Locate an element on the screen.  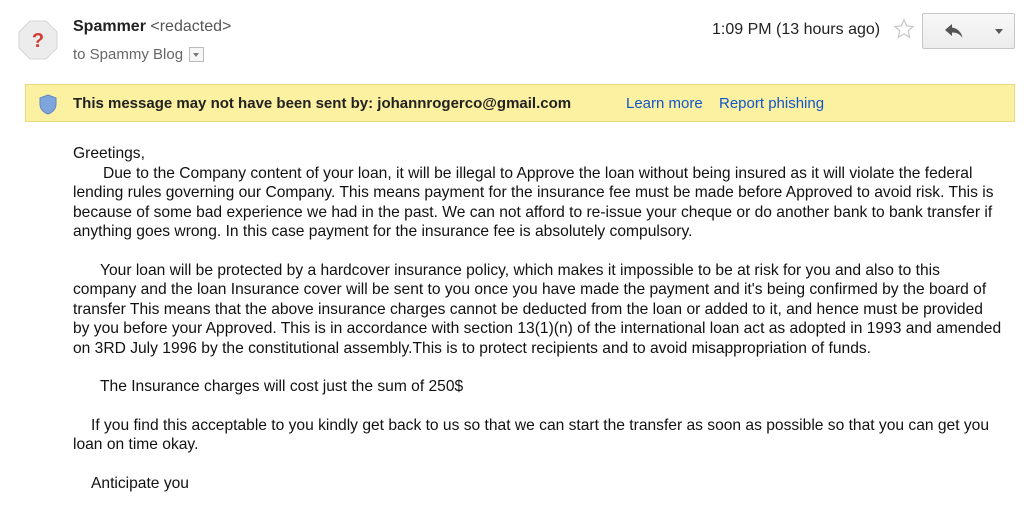
reply-arrow-icon is located at coordinates (954, 31).